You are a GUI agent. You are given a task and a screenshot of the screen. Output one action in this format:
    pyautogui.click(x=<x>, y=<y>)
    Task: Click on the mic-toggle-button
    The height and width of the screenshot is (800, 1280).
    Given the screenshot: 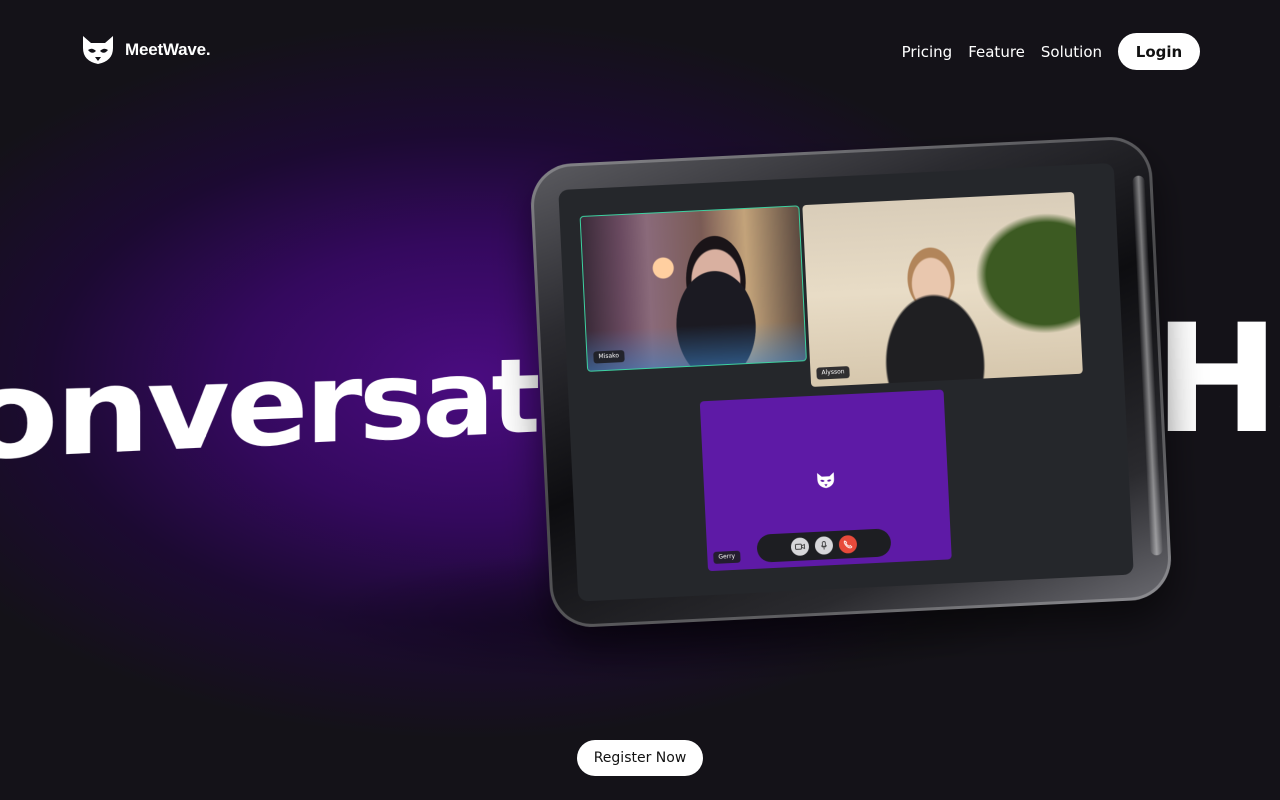 What is the action you would take?
    pyautogui.click(x=824, y=545)
    